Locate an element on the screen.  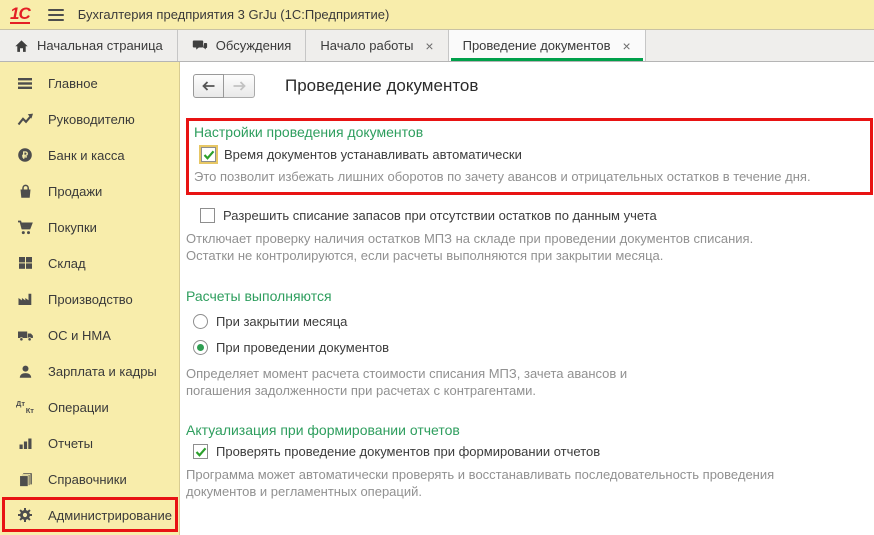
factory-icon is located at coordinates (25, 299).